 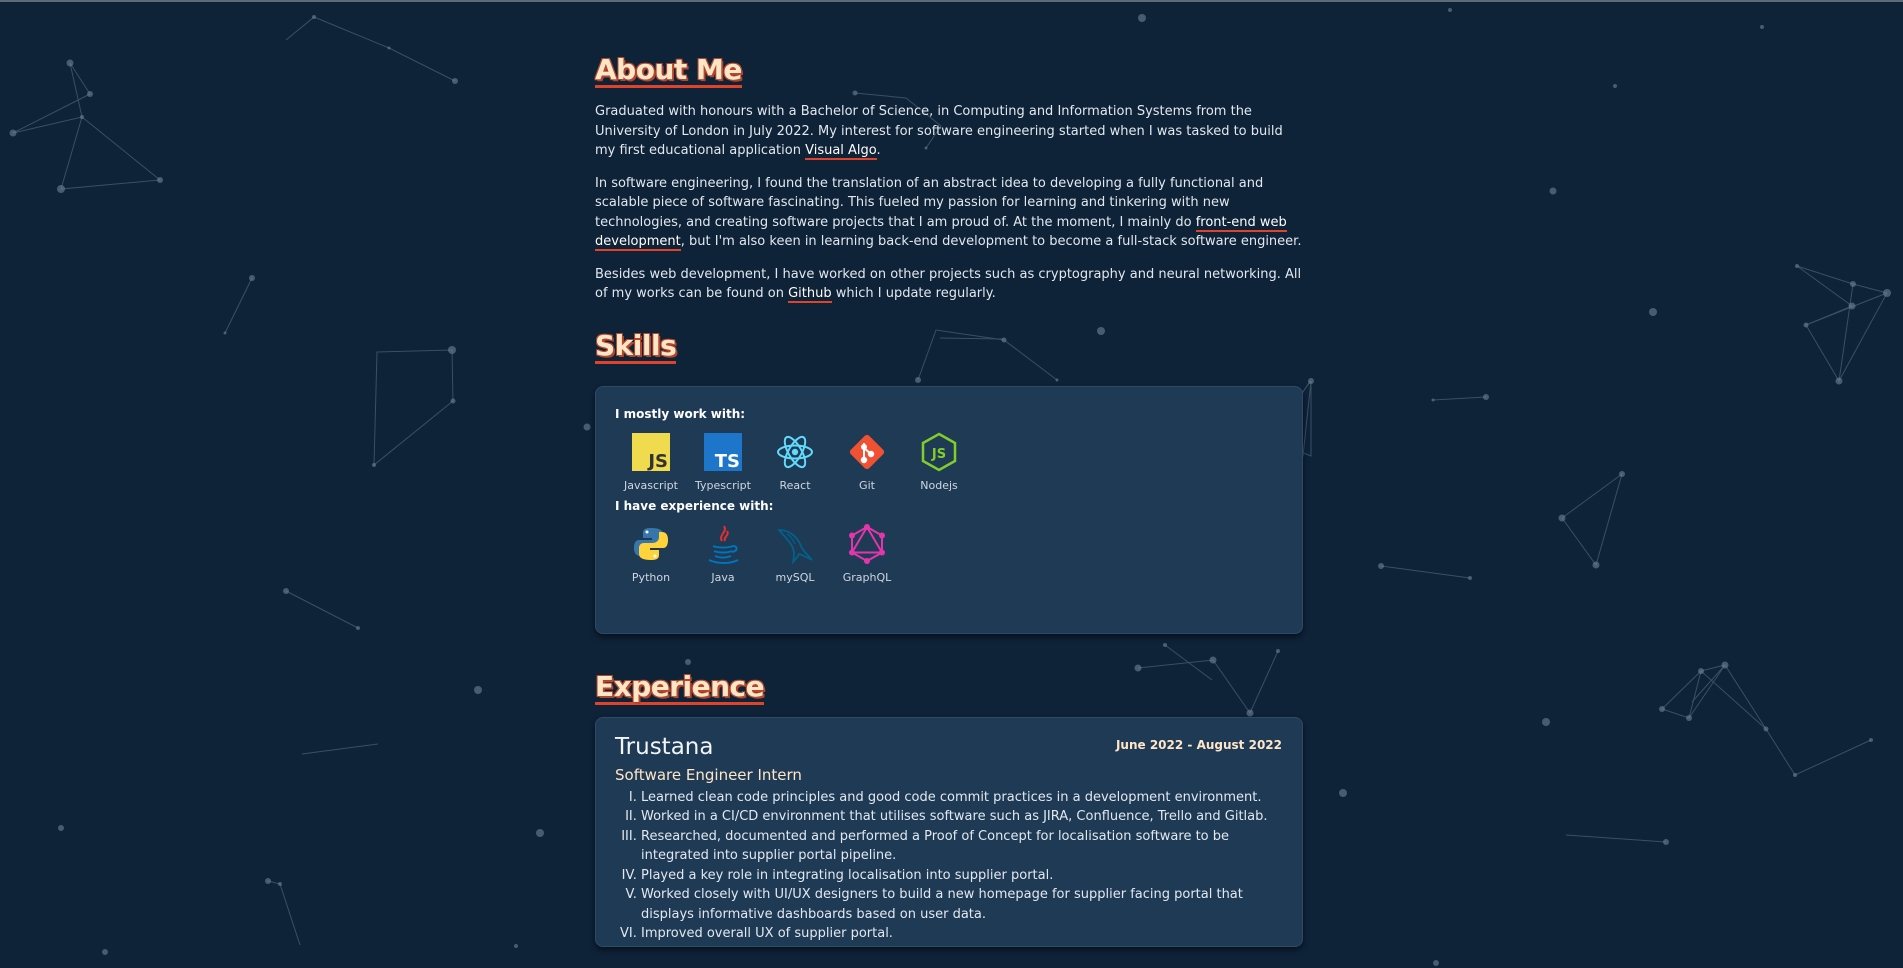 I want to click on skill-react: React, so click(x=795, y=461).